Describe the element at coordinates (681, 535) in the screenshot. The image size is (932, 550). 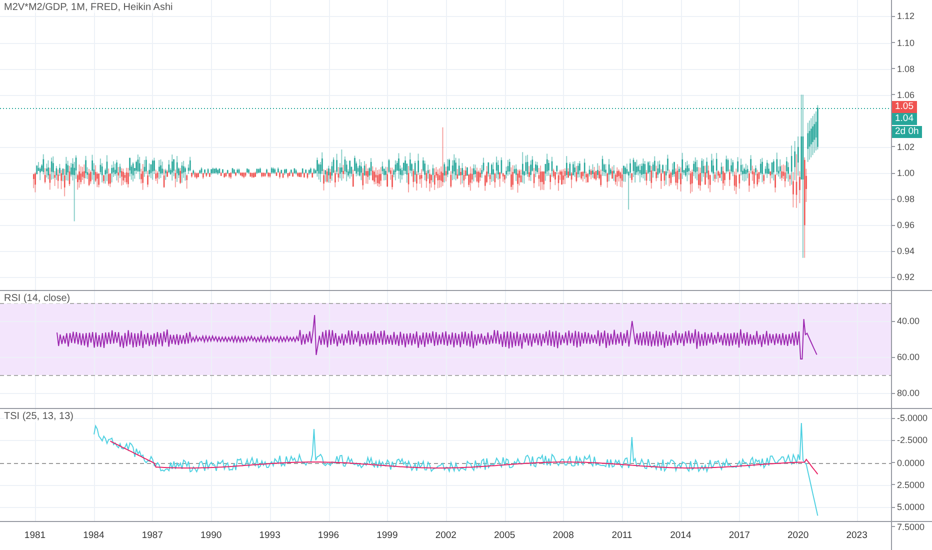
I see `time-axis-label: 2014` at that location.